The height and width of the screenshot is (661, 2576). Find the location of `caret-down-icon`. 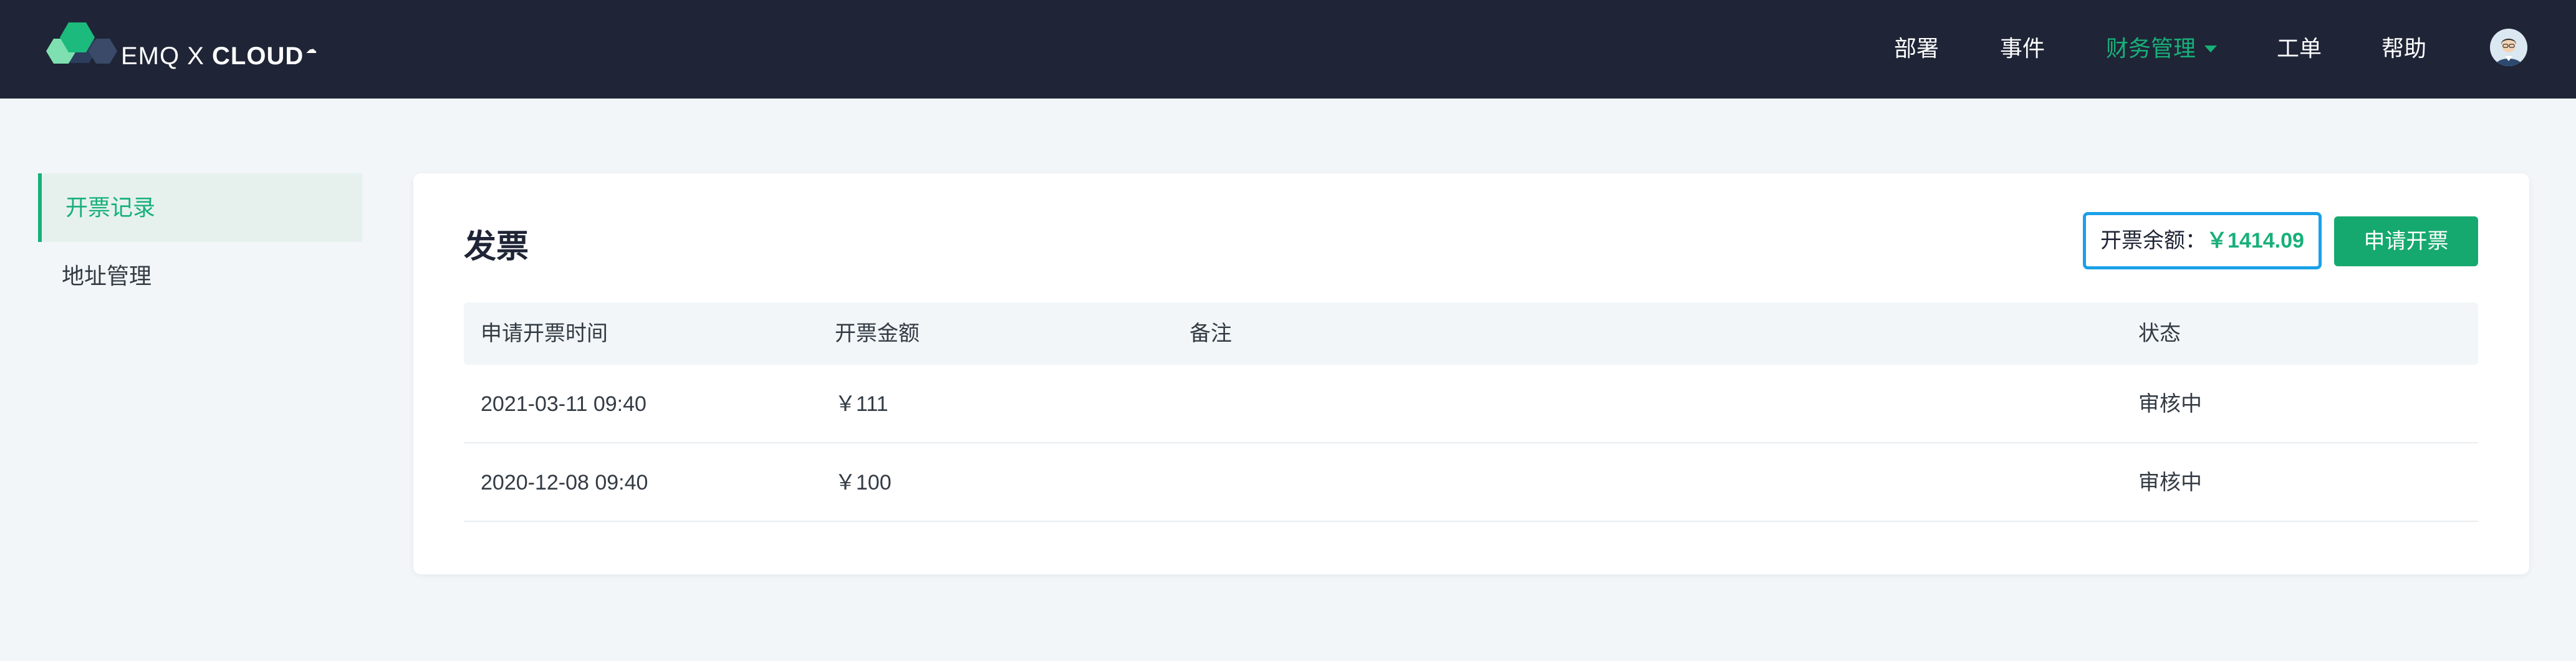

caret-down-icon is located at coordinates (2211, 48).